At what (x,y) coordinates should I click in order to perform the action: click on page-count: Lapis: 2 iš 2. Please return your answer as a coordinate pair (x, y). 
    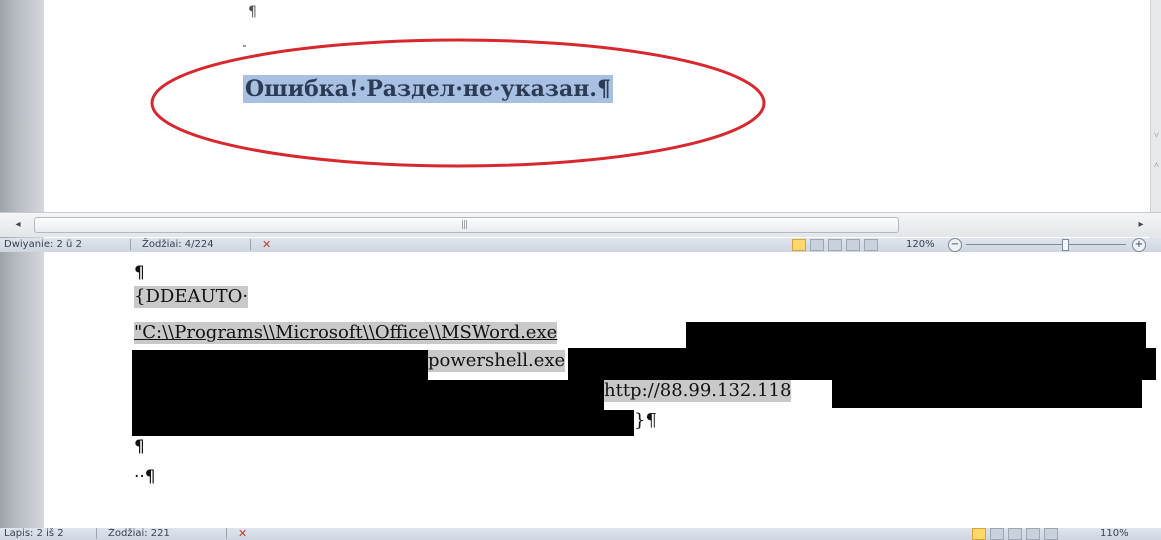
    Looking at the image, I should click on (34, 533).